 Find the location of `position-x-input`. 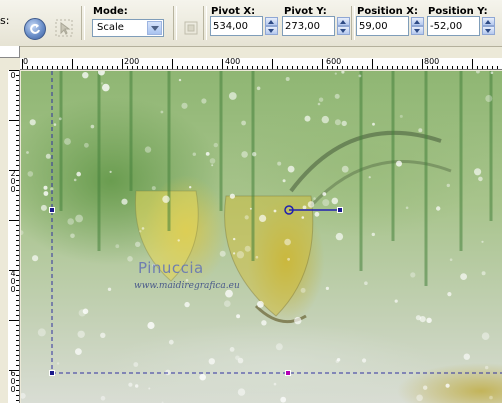

position-x-input is located at coordinates (382, 26).